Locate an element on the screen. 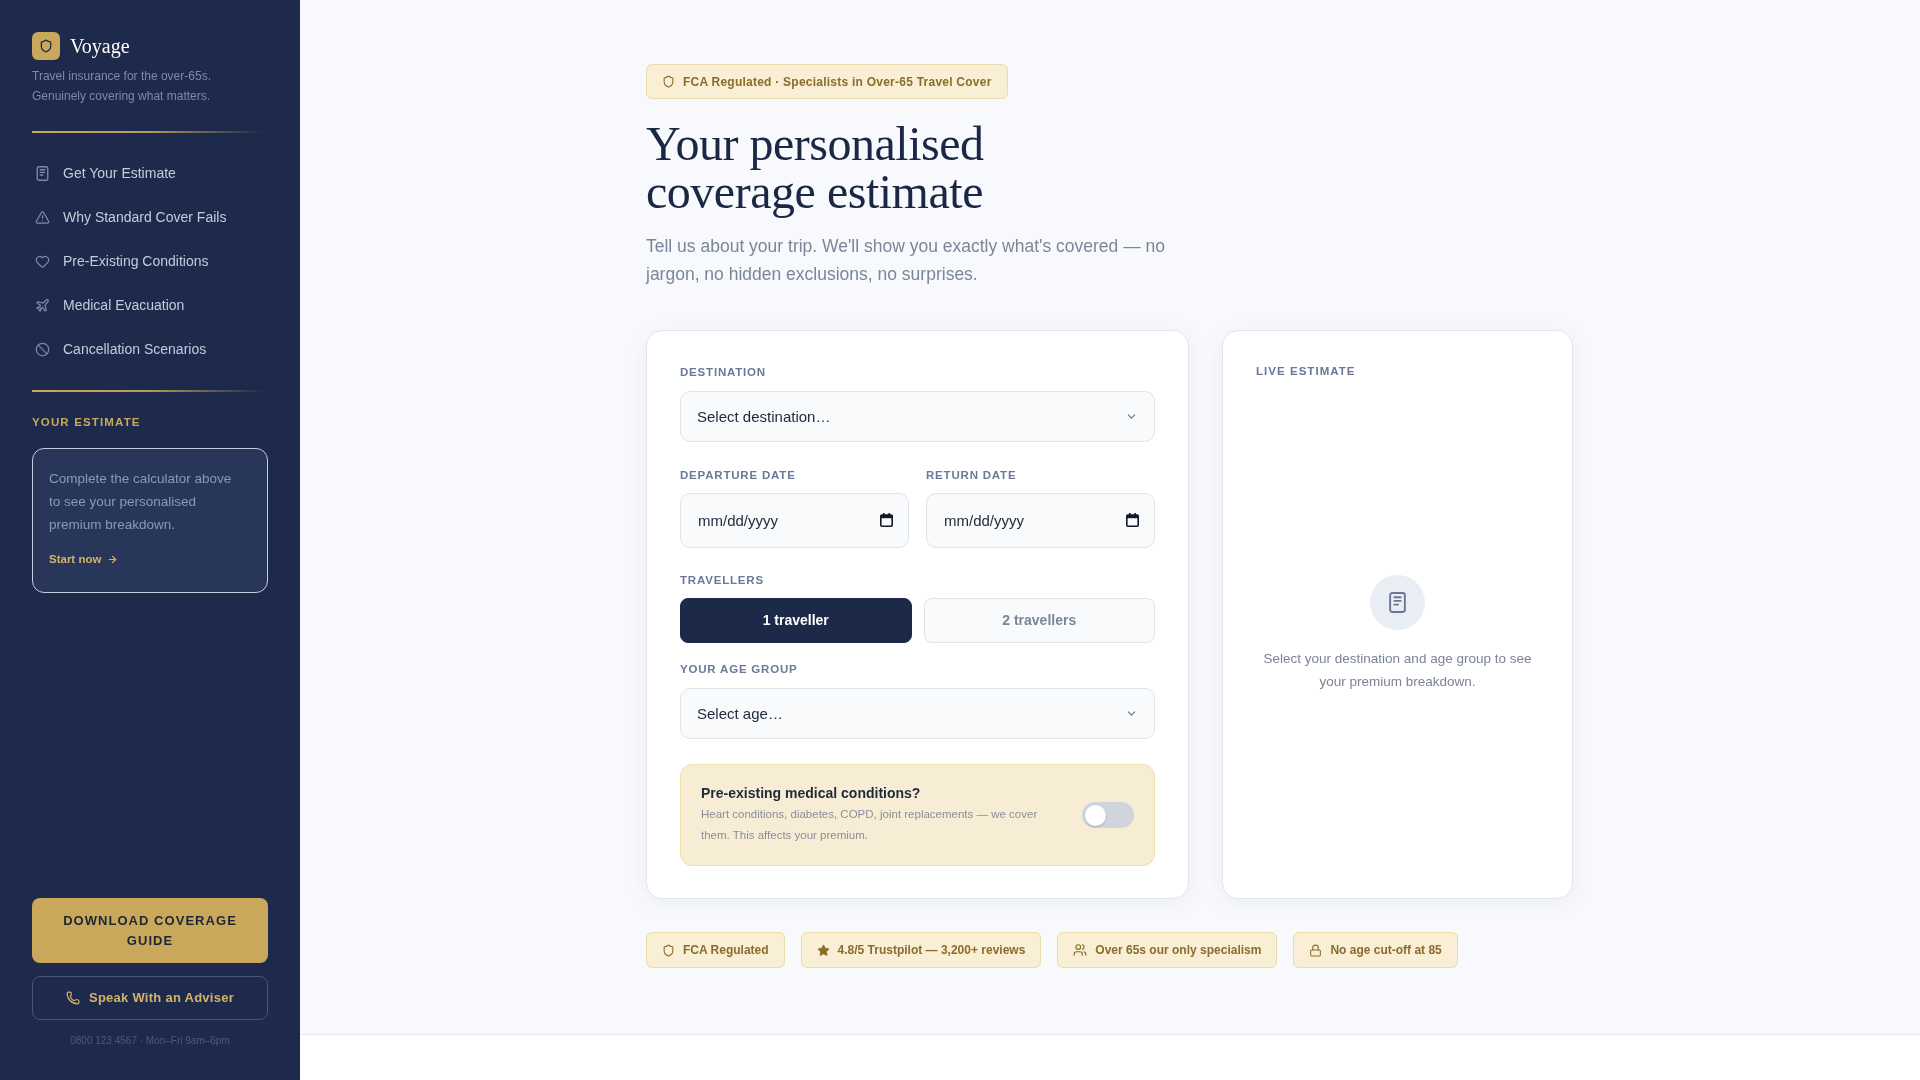  nav-item: Why Standard Cover Fails is located at coordinates (150, 217).